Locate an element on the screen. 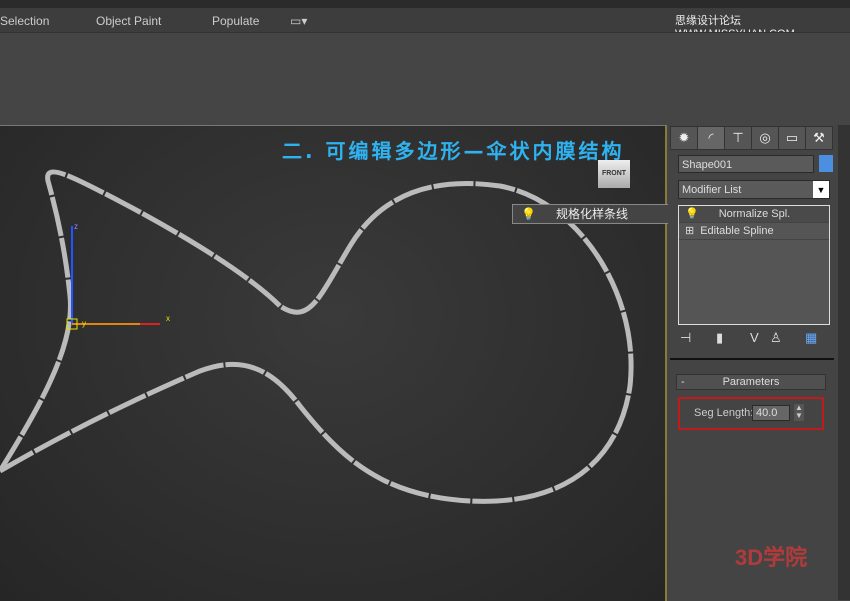 The height and width of the screenshot is (601, 850). seg-length-label: Seg Length: is located at coordinates (724, 413).